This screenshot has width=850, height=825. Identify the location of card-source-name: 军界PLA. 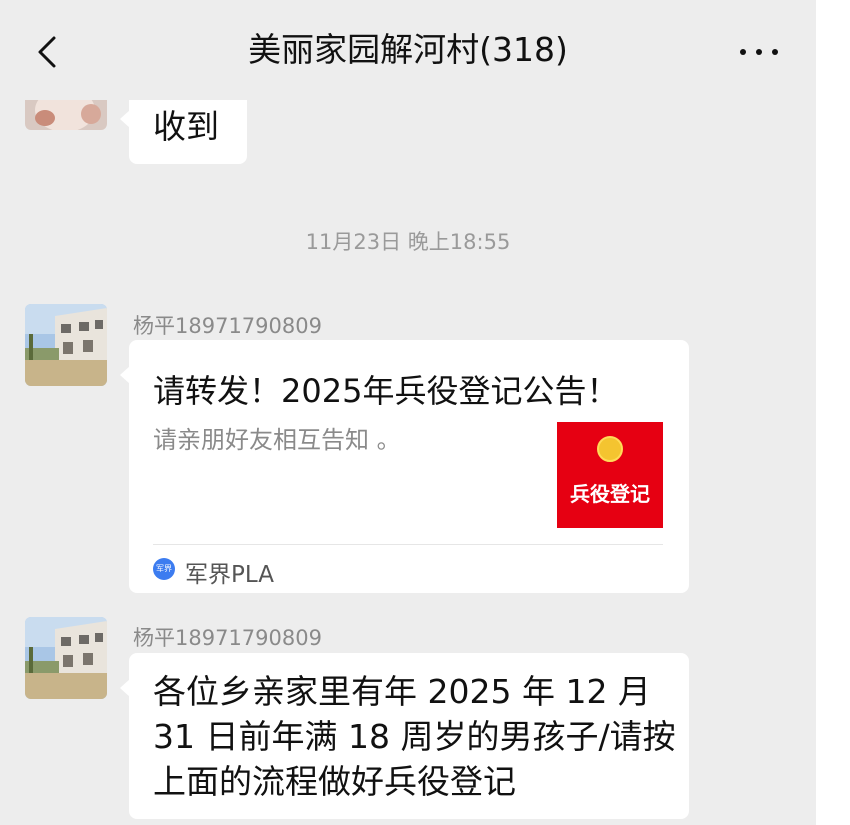
(229, 575).